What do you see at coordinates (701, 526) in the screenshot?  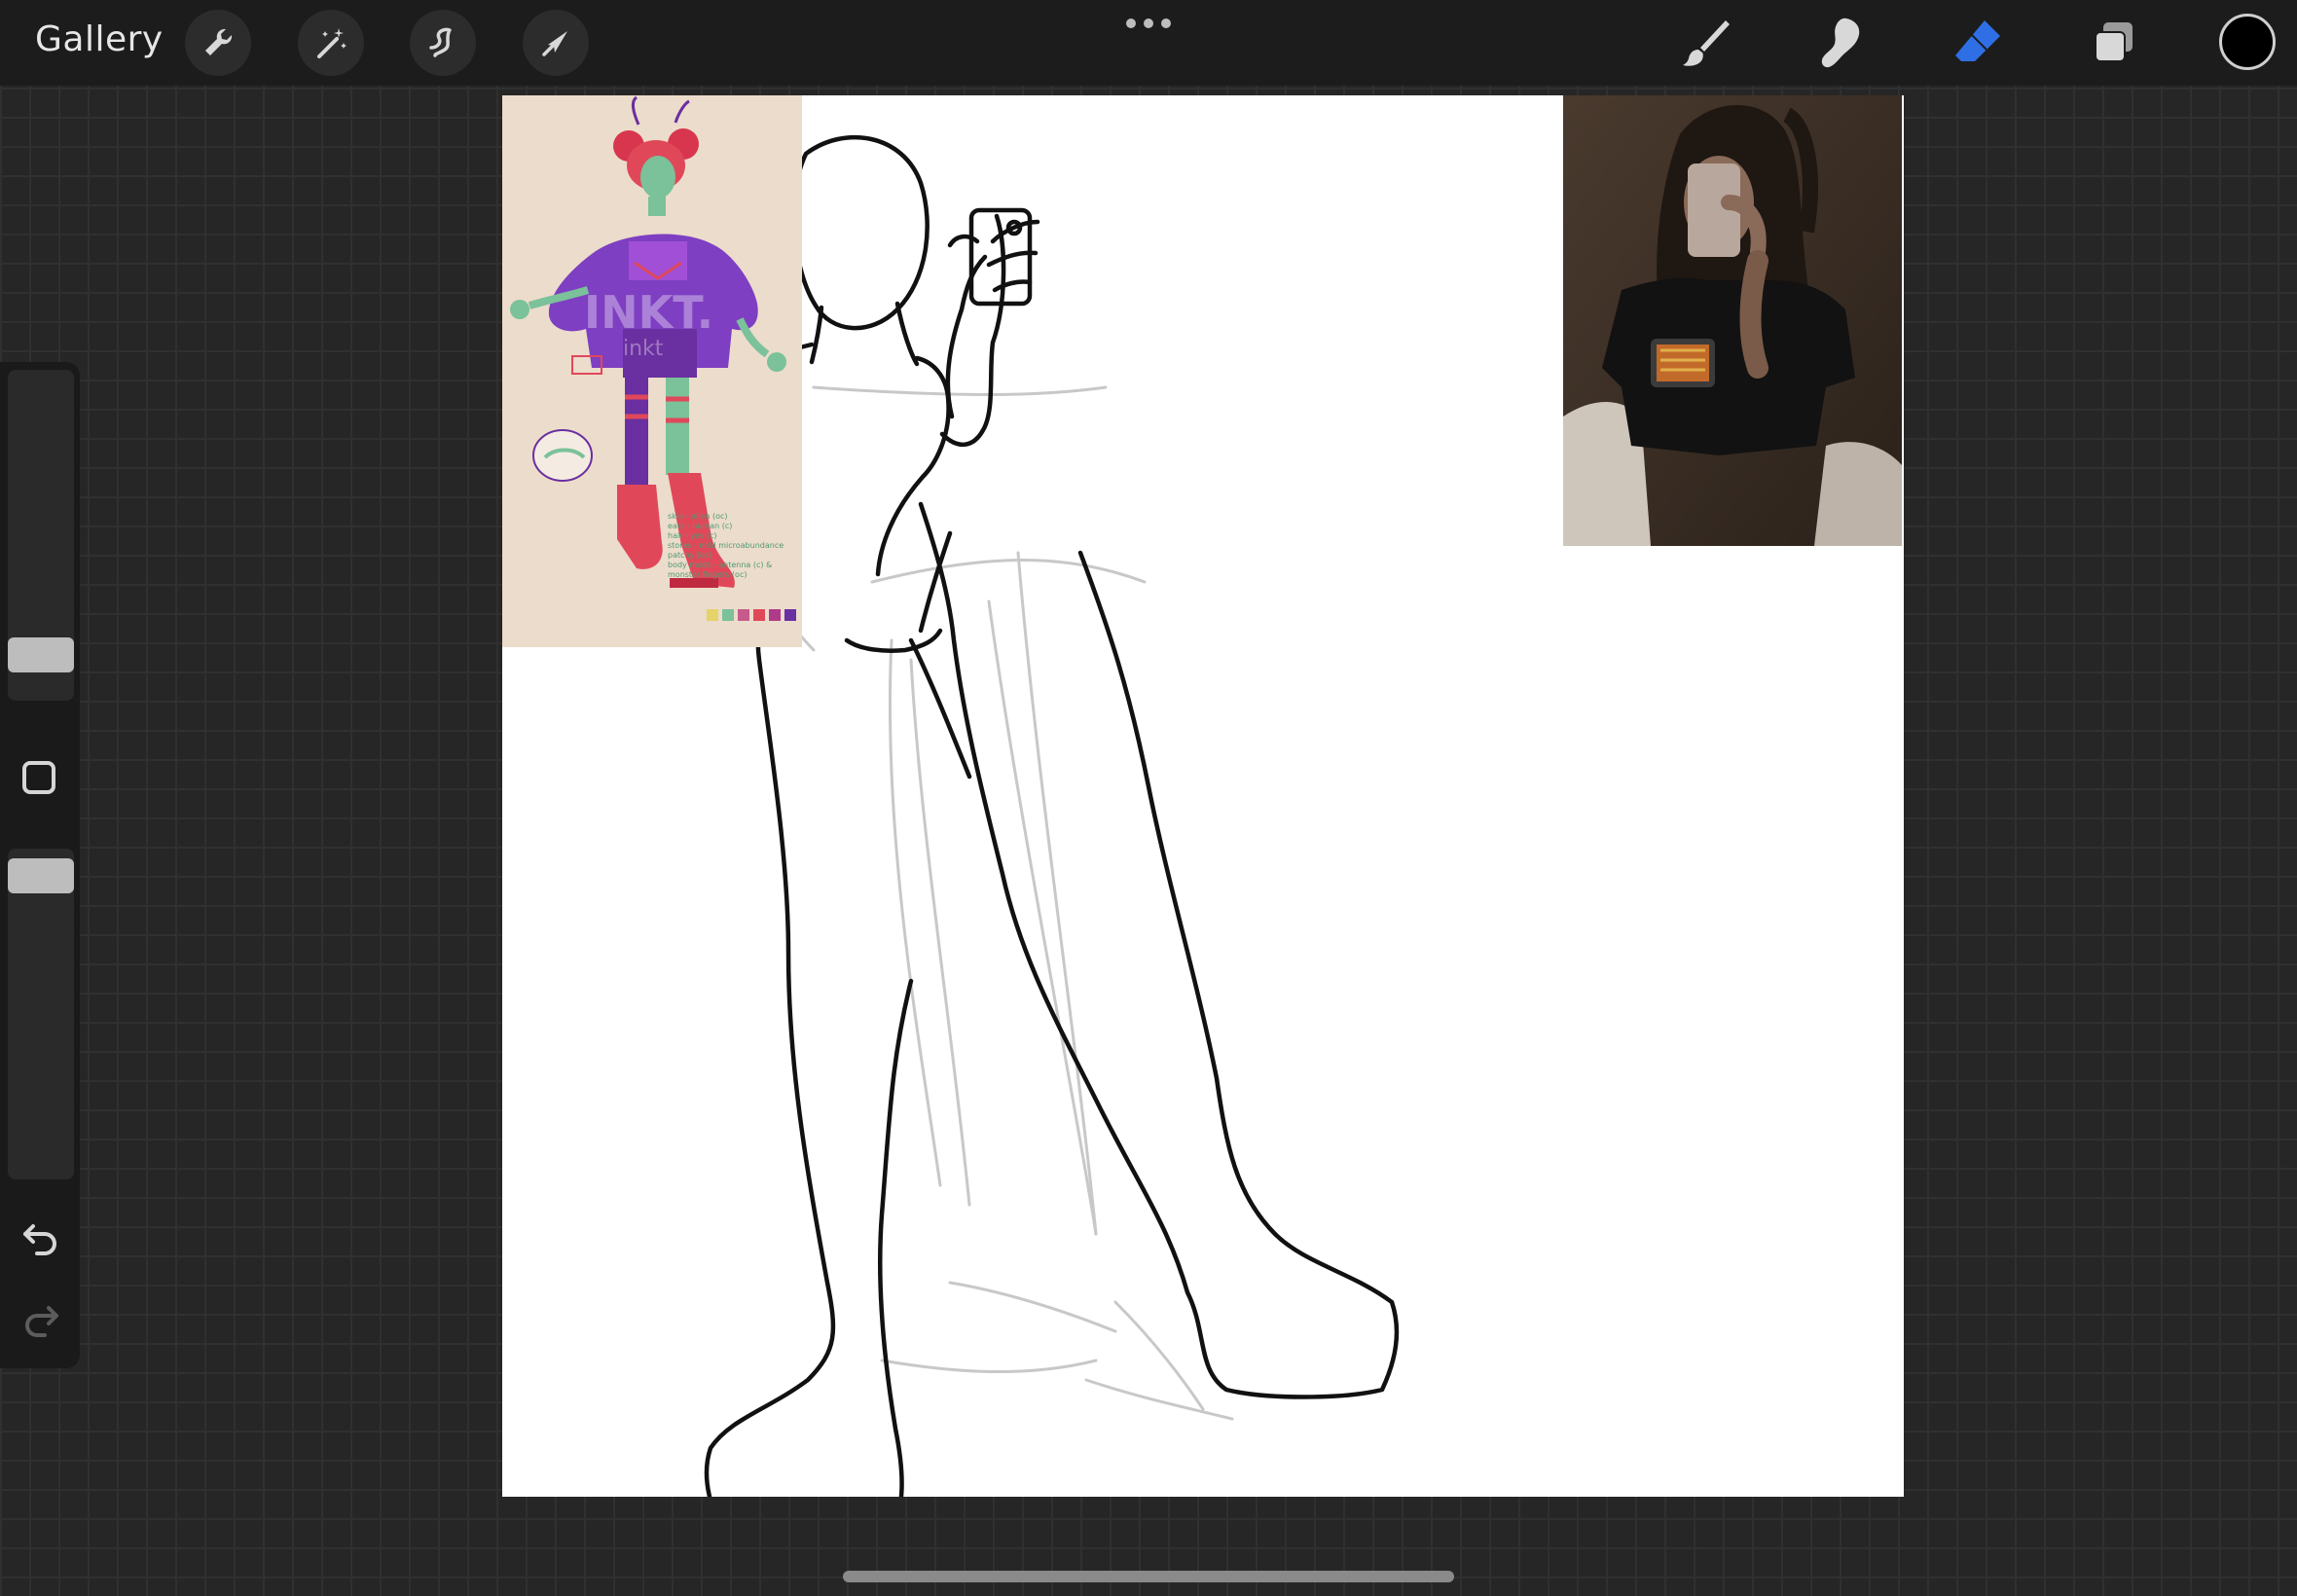 I see `note-line: ears - human (c)` at bounding box center [701, 526].